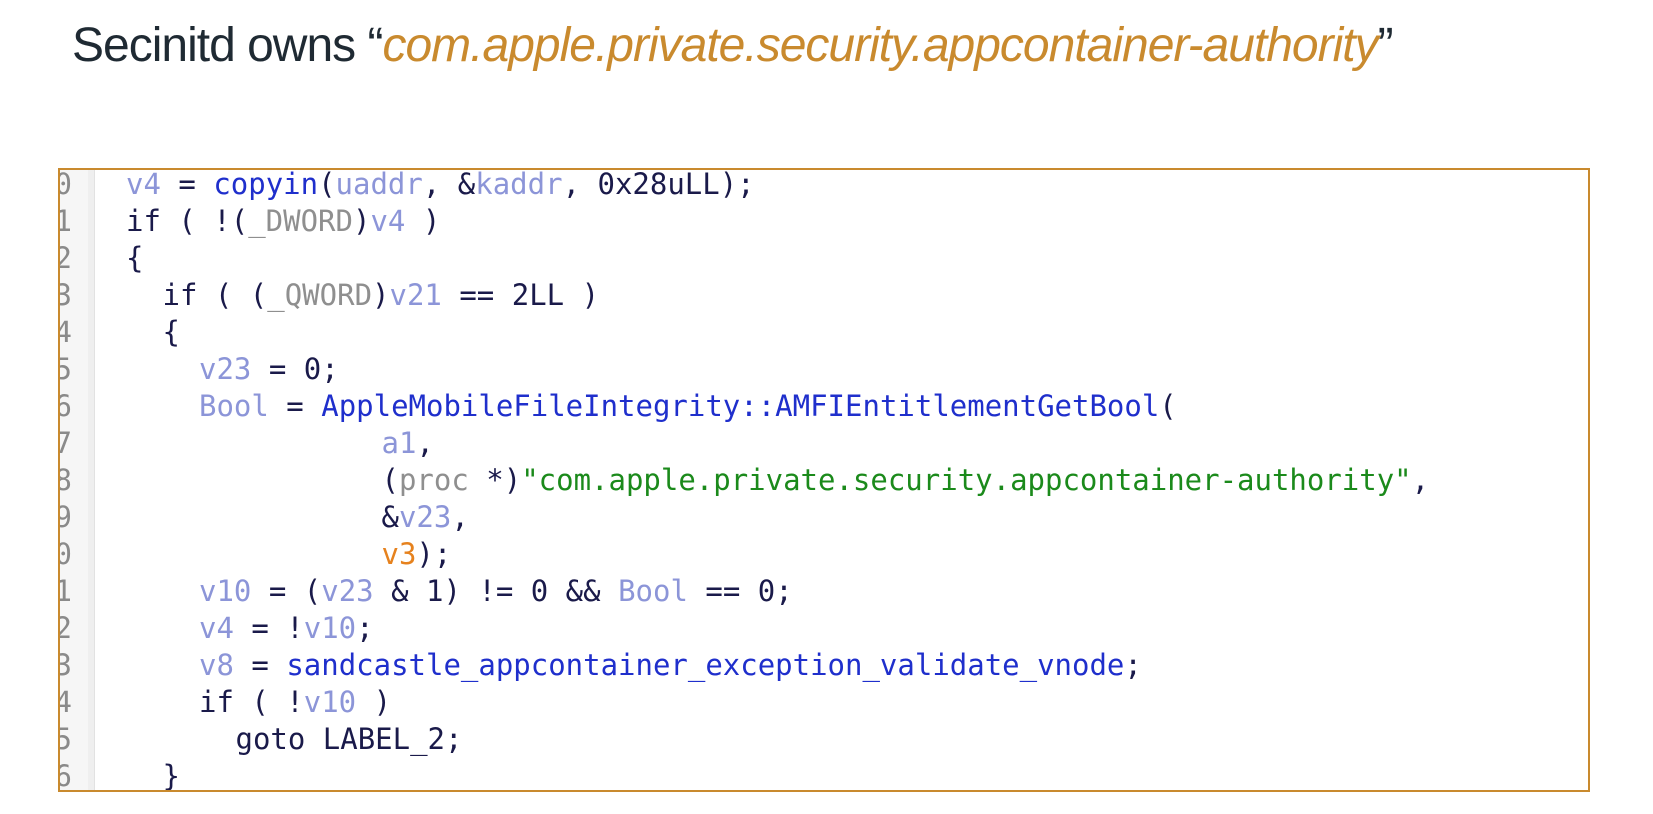 The width and height of the screenshot is (1653, 814). I want to click on code-text: v10 = (v23 & 1) != 0 && Bool == 0;, so click(496, 591).